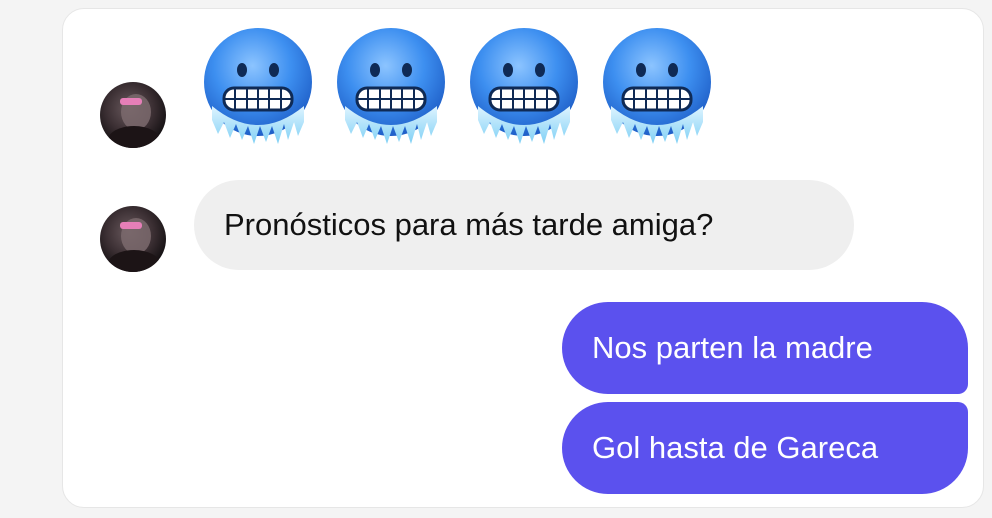 Image resolution: width=992 pixels, height=518 pixels. Describe the element at coordinates (469, 224) in the screenshot. I see `incoming-message-text: Pronósticos para más tarde amiga?` at that location.